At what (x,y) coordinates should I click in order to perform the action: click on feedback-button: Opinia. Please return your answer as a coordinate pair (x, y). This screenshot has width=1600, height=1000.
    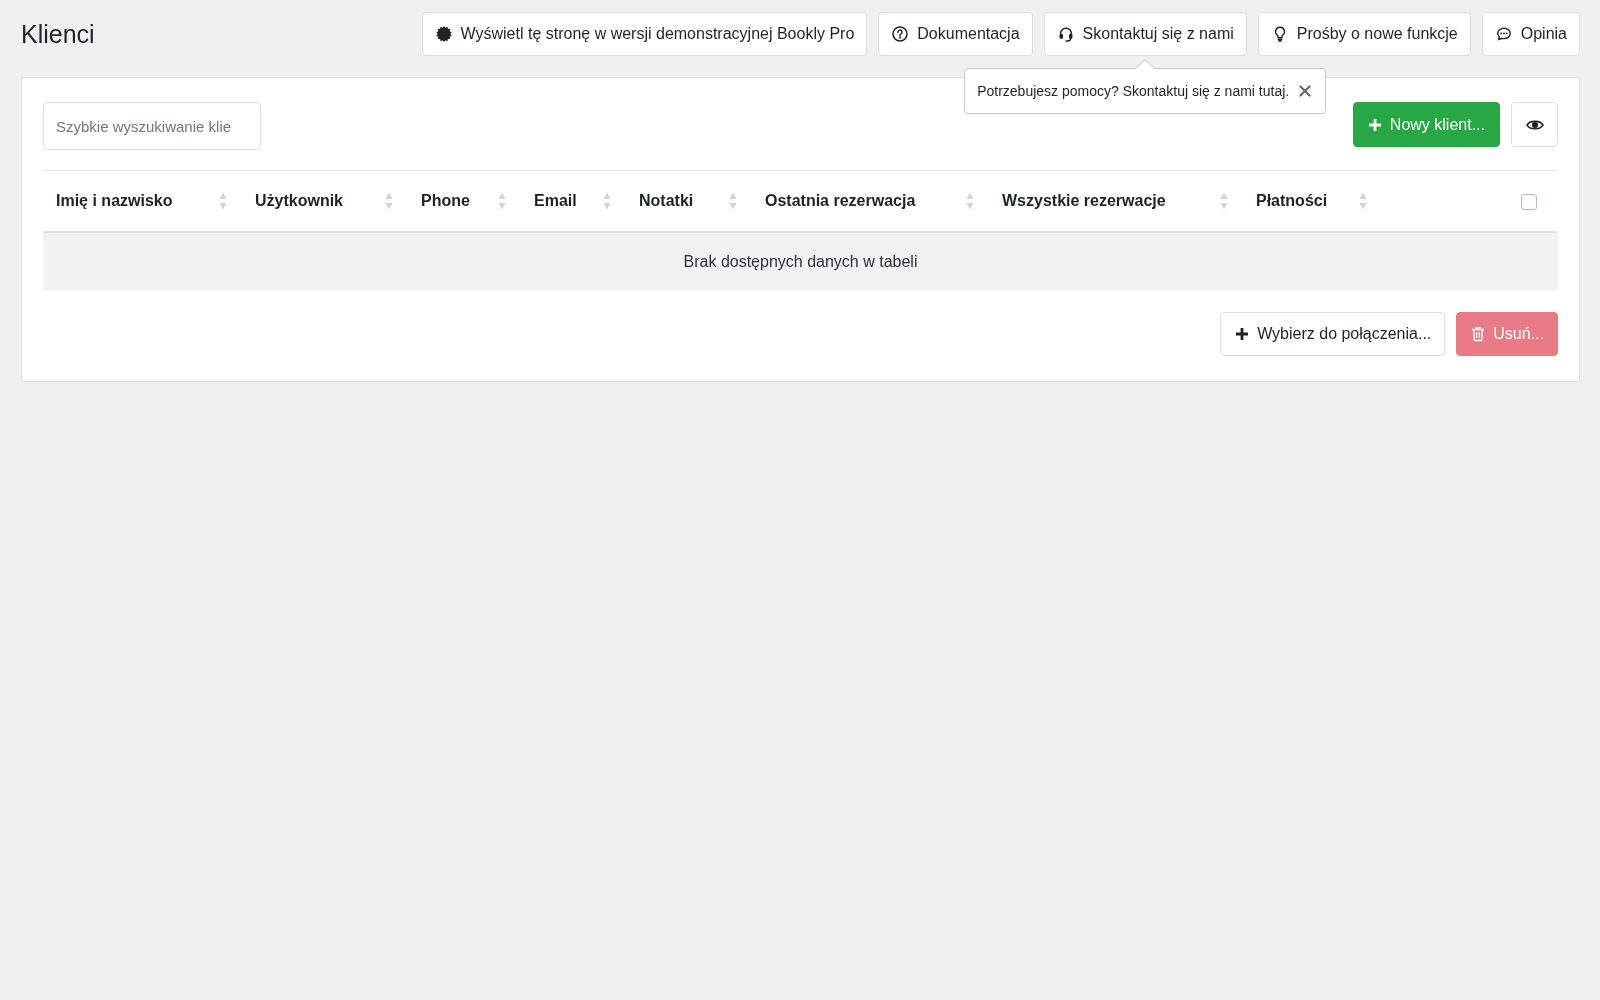
    Looking at the image, I should click on (1530, 34).